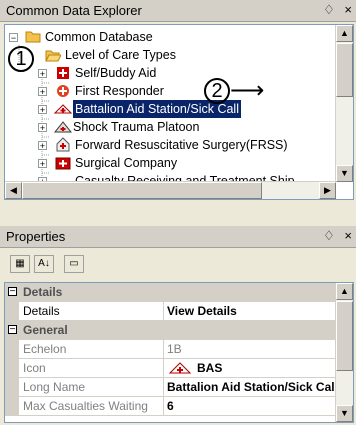  I want to click on grid-vertical-scrollbar: ▲ ▼, so click(344, 352).